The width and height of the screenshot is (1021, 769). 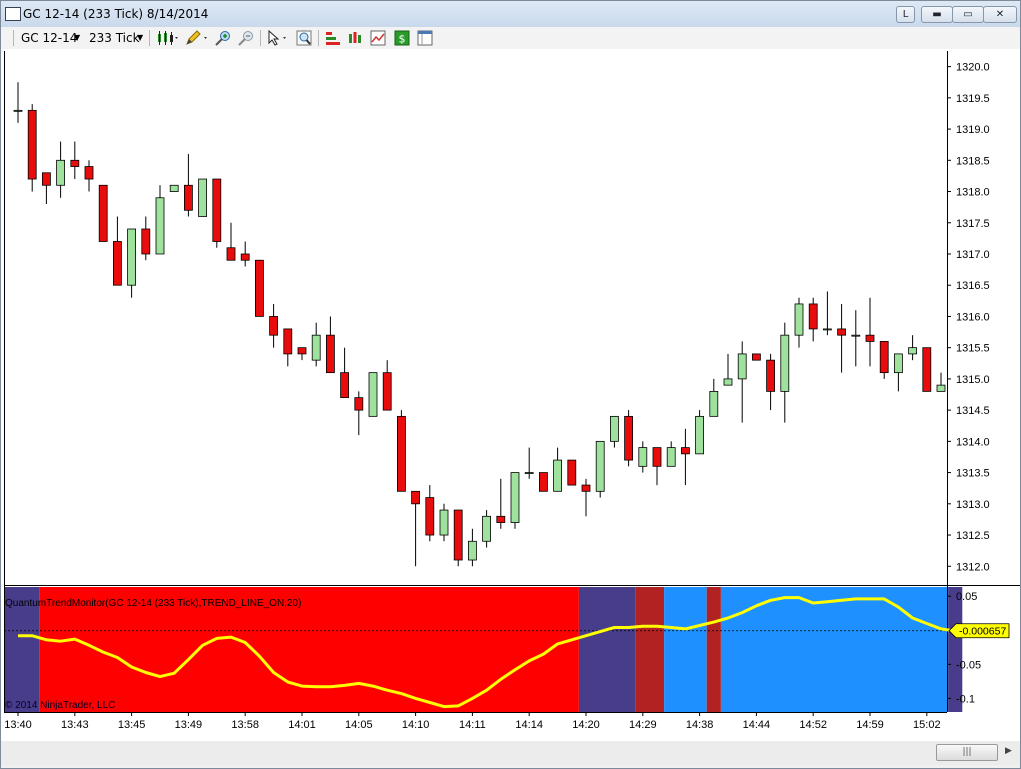 I want to click on time-tick-label: 13:49, so click(x=189, y=725).